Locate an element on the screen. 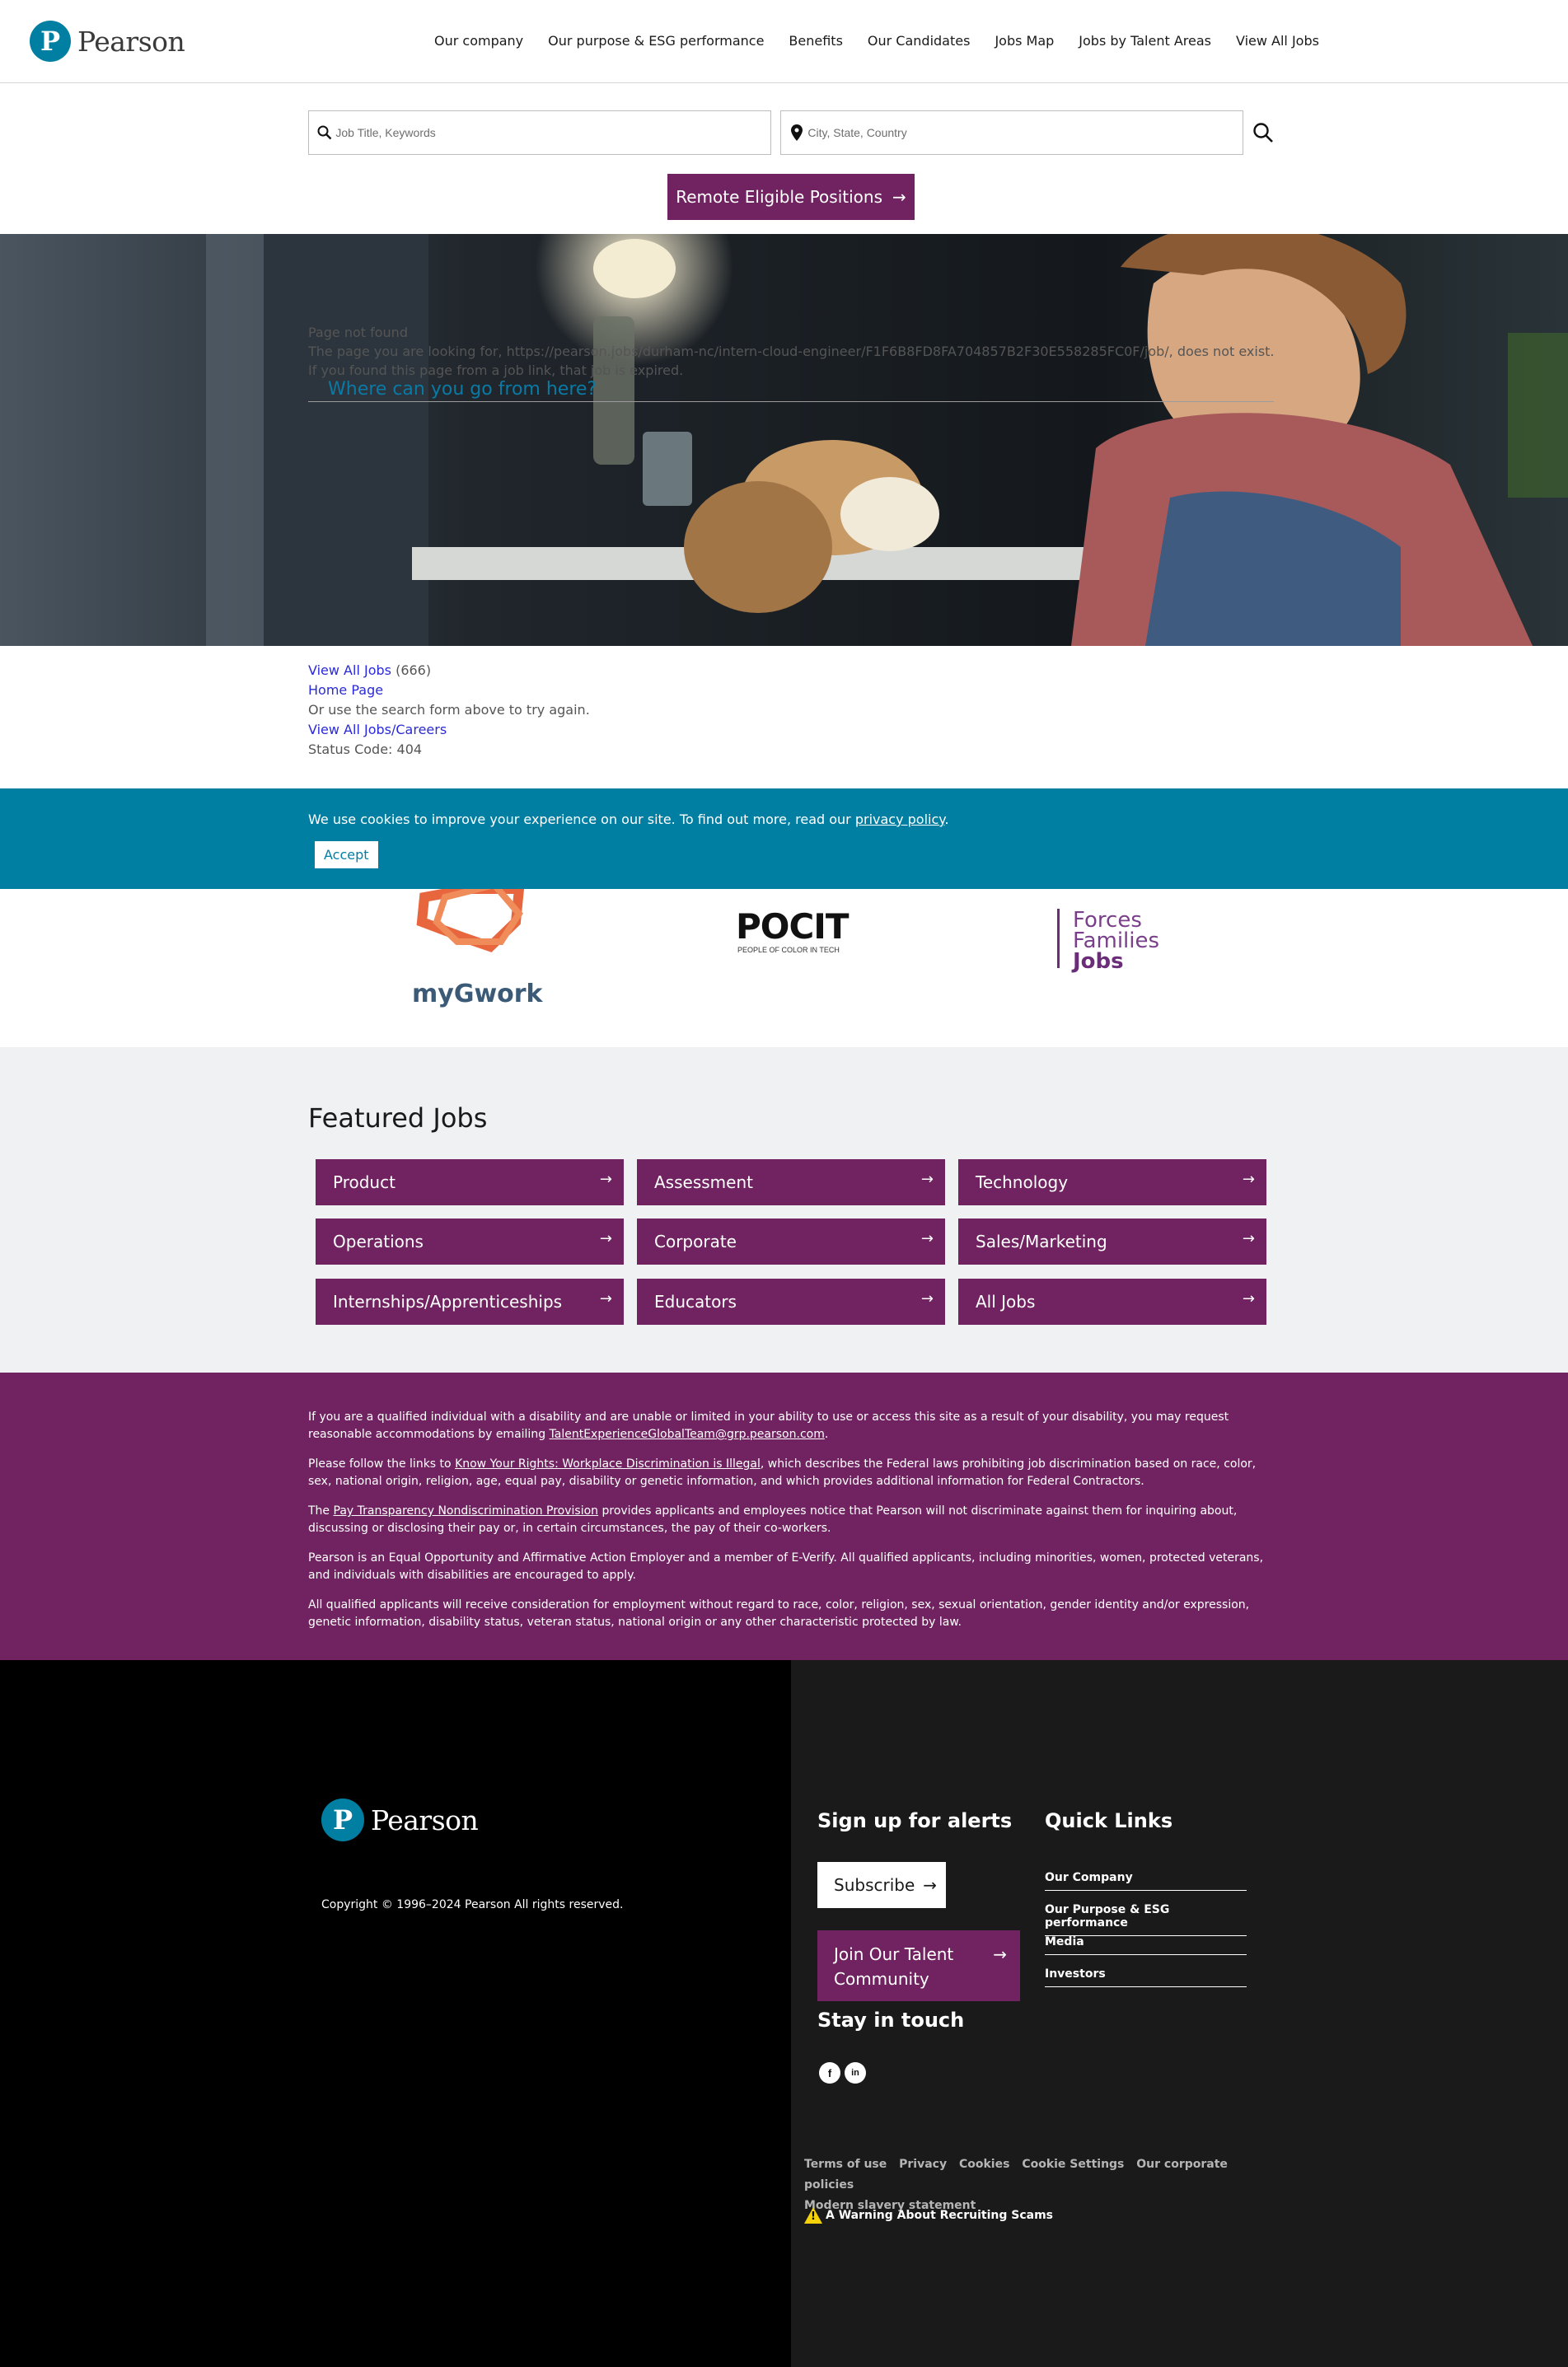 The height and width of the screenshot is (2367, 1568). cookies-link: Cookies is located at coordinates (988, 2164).